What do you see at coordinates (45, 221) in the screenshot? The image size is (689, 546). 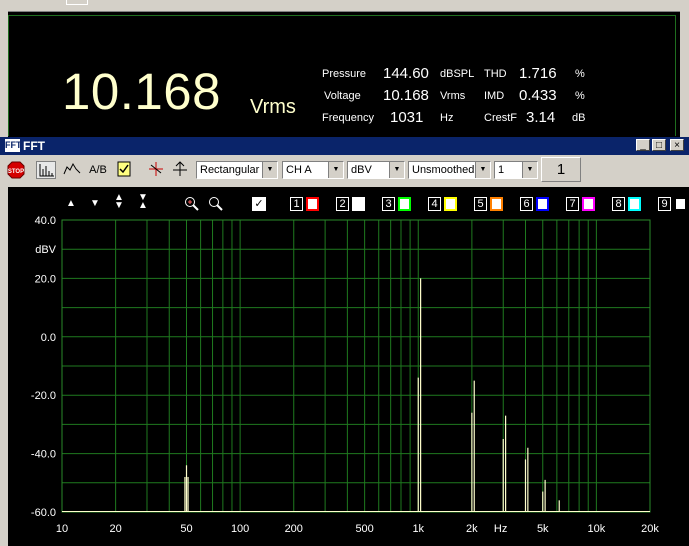 I see `y-tick-label: 40.0` at bounding box center [45, 221].